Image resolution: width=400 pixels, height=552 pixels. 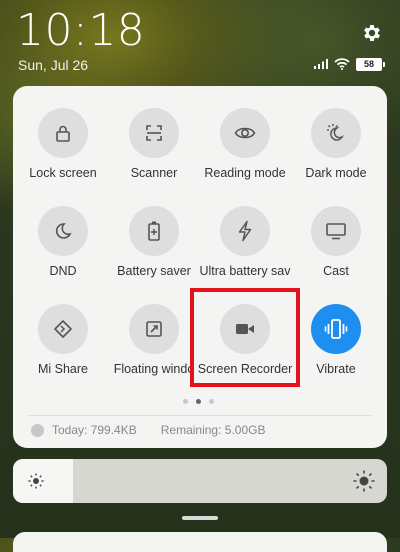 What do you see at coordinates (370, 64) in the screenshot?
I see `battery-icon: 58` at bounding box center [370, 64].